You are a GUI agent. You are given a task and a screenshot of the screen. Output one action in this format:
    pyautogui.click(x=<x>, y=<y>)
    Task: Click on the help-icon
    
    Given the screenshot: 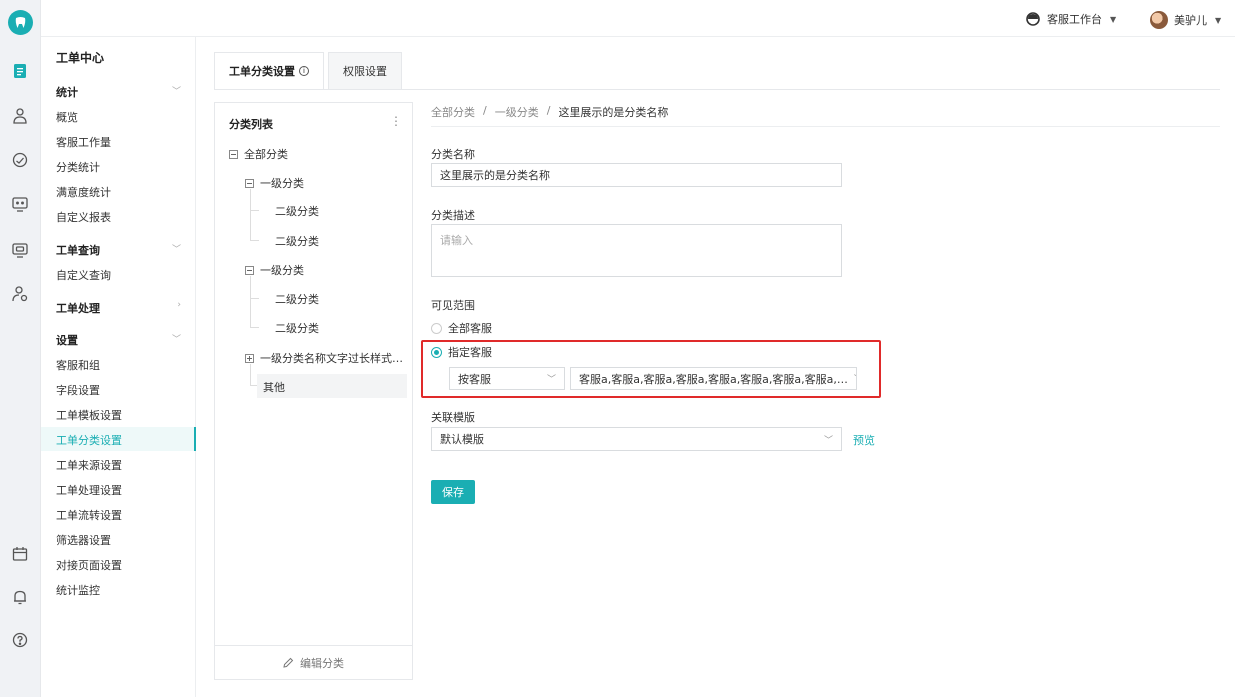 What is the action you would take?
    pyautogui.click(x=20, y=640)
    